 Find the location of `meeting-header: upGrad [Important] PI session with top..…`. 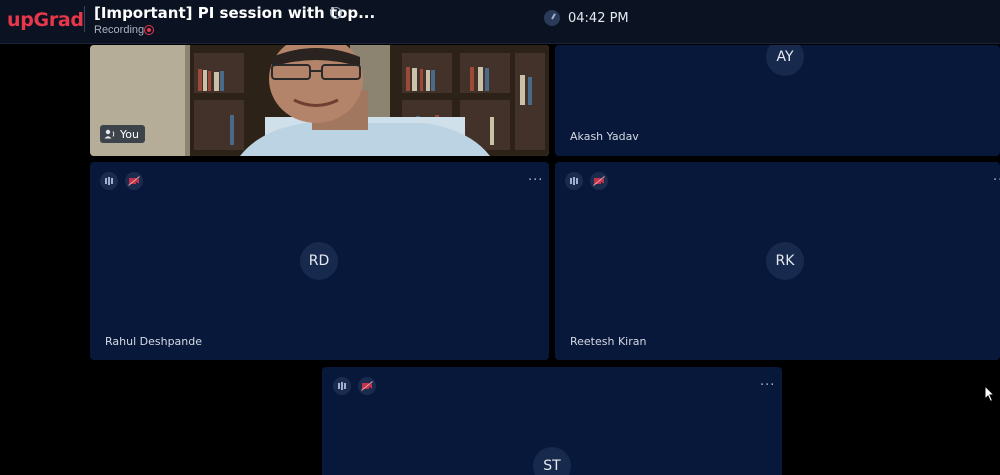

meeting-header: upGrad [Important] PI session with top..… is located at coordinates (500, 22).